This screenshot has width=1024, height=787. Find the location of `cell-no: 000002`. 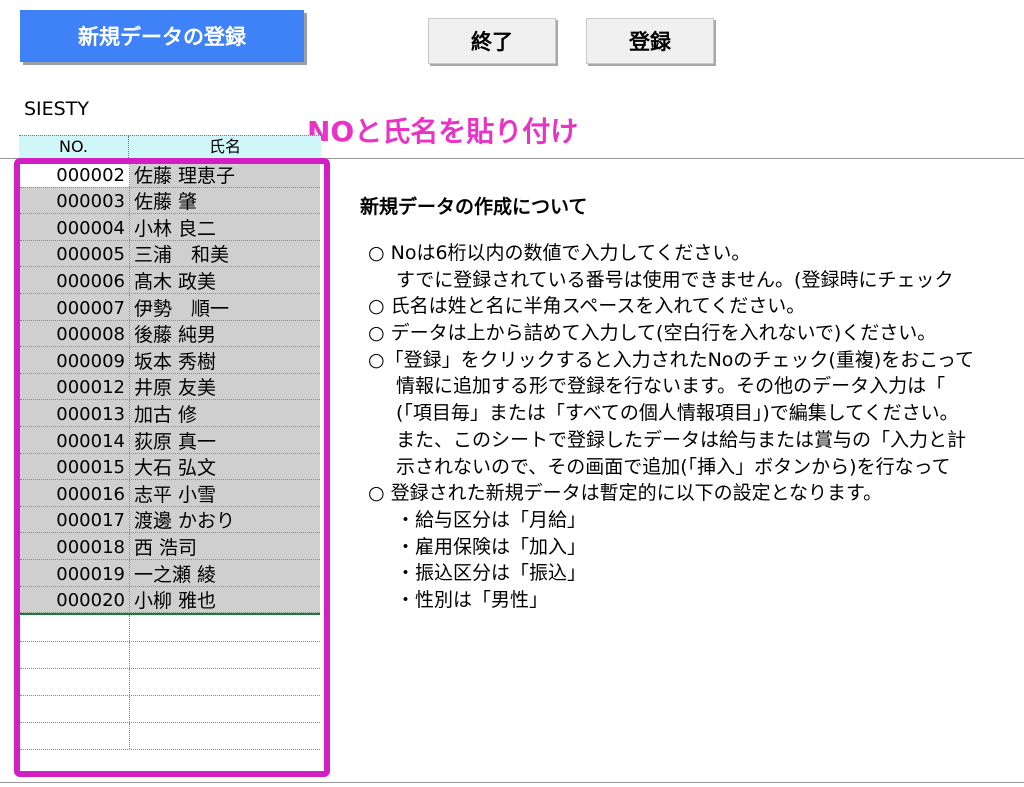

cell-no: 000002 is located at coordinates (75, 174).